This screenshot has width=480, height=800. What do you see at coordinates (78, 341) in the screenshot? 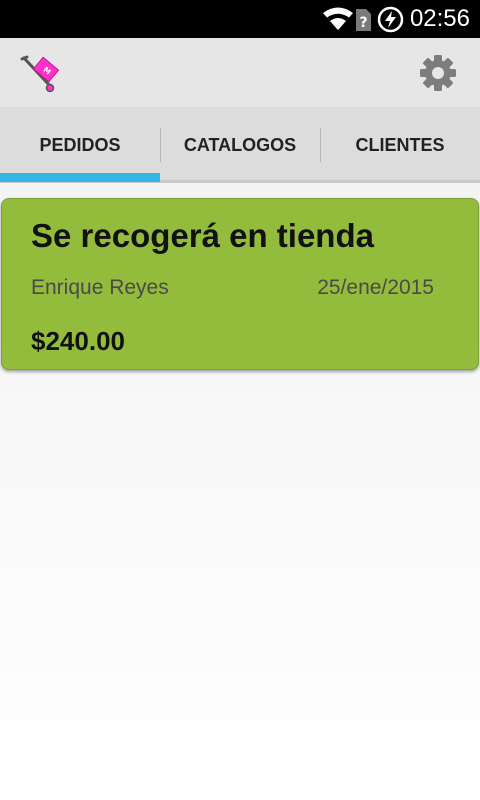
I see `order-total: $240.00` at bounding box center [78, 341].